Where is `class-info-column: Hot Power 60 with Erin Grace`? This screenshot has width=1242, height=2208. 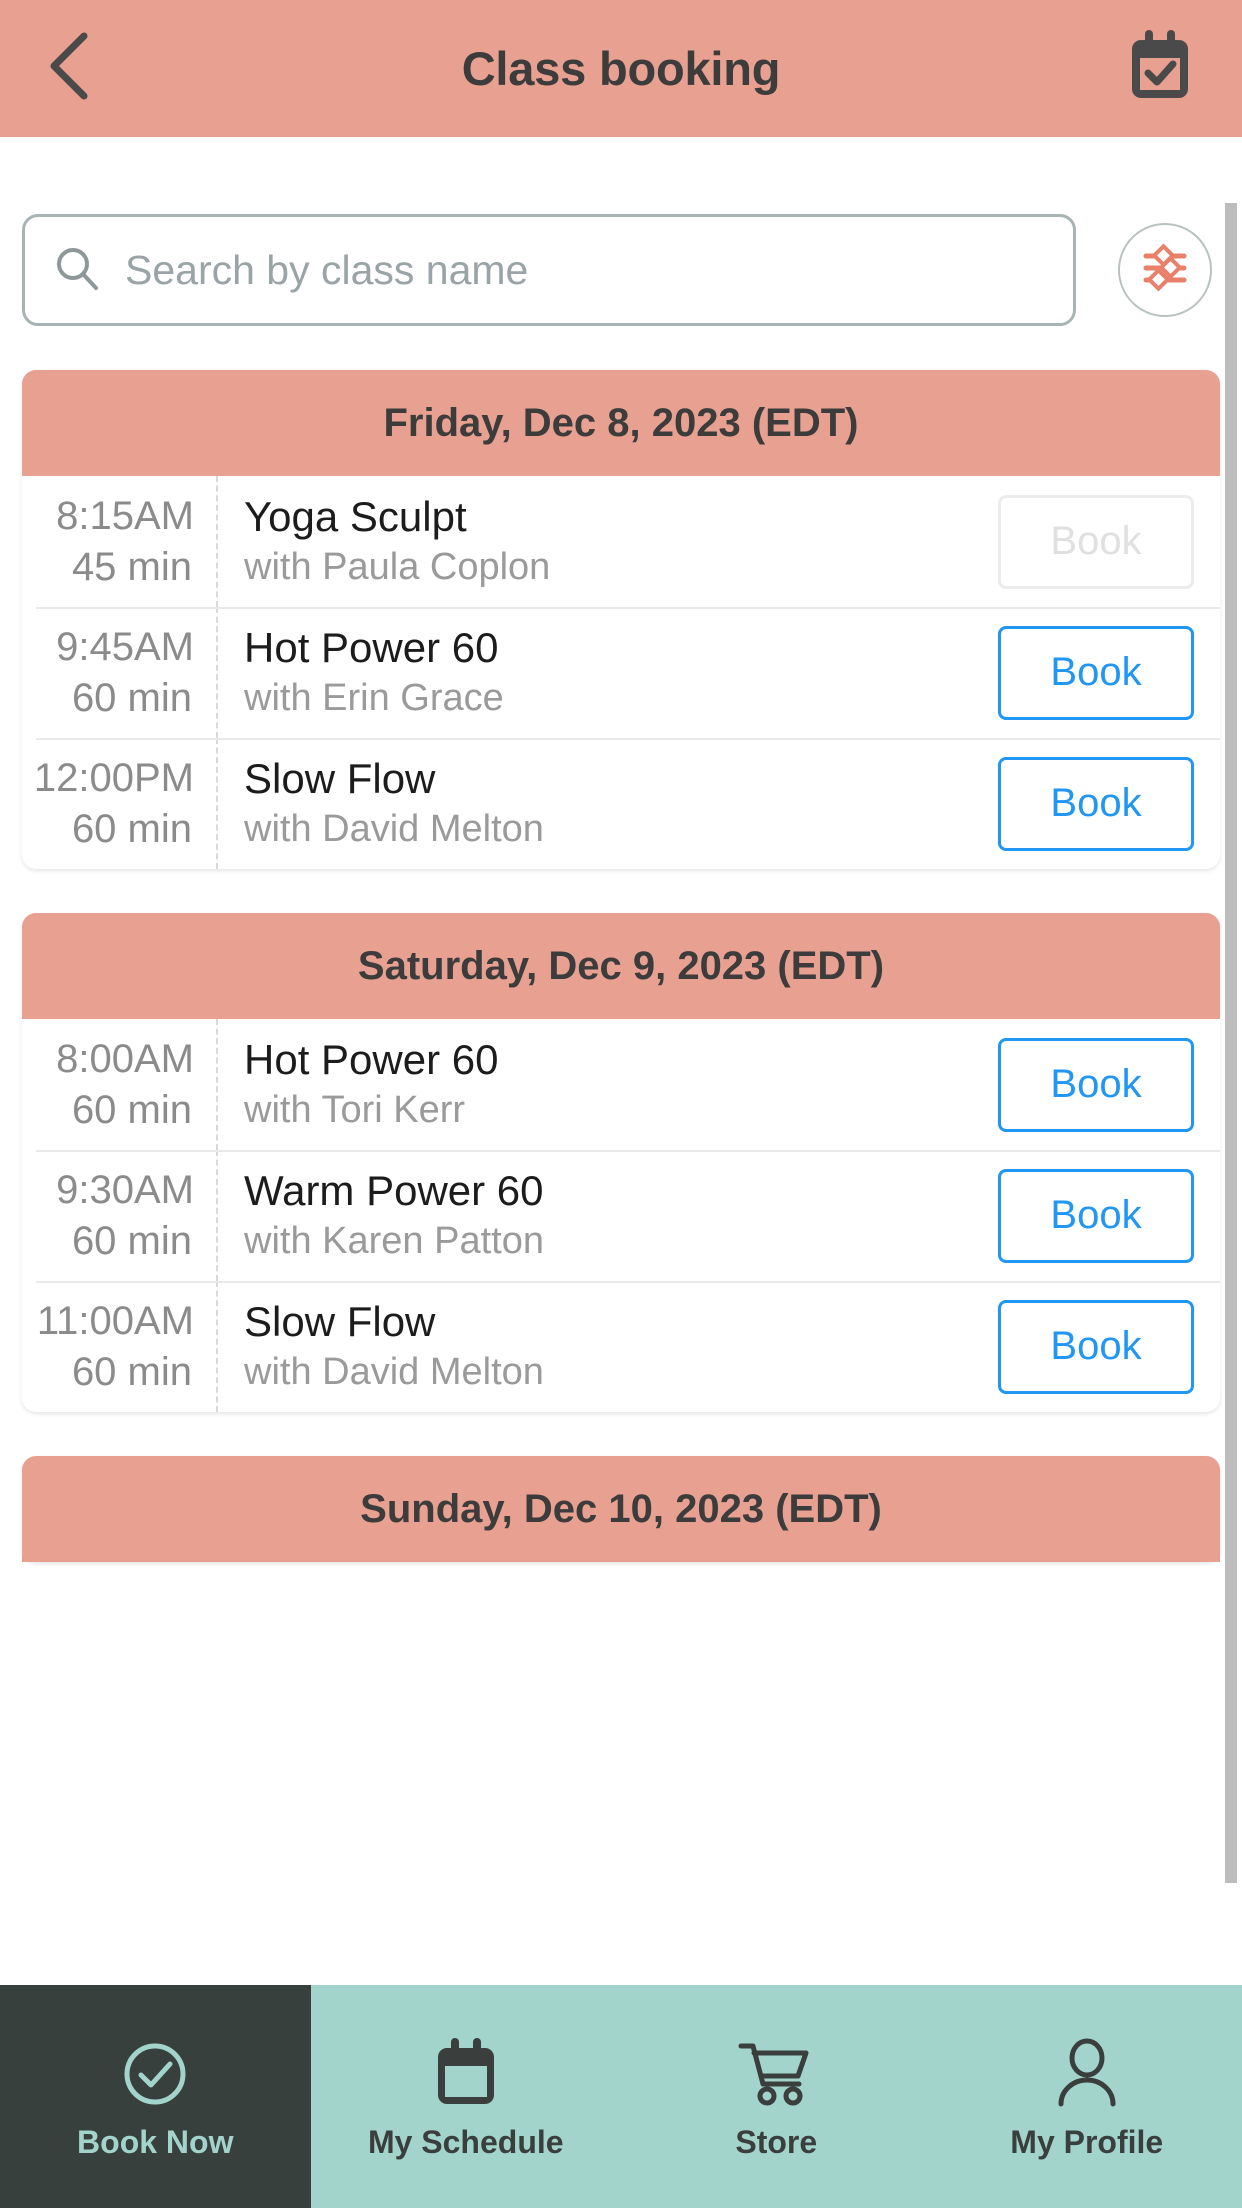
class-info-column: Hot Power 60 with Erin Grace is located at coordinates (601, 672).